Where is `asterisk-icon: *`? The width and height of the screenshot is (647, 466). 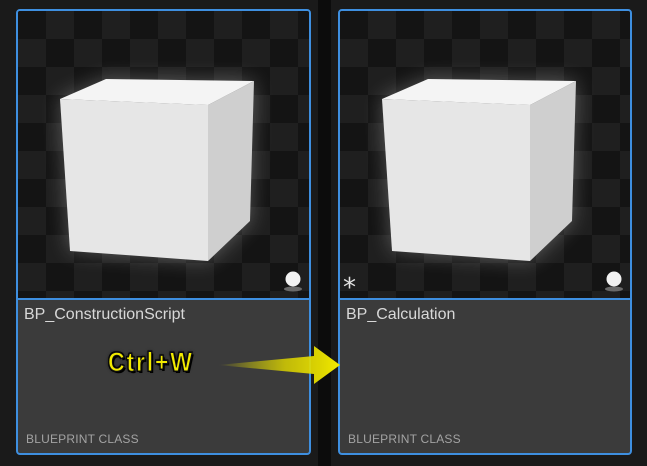 asterisk-icon: * is located at coordinates (349, 288).